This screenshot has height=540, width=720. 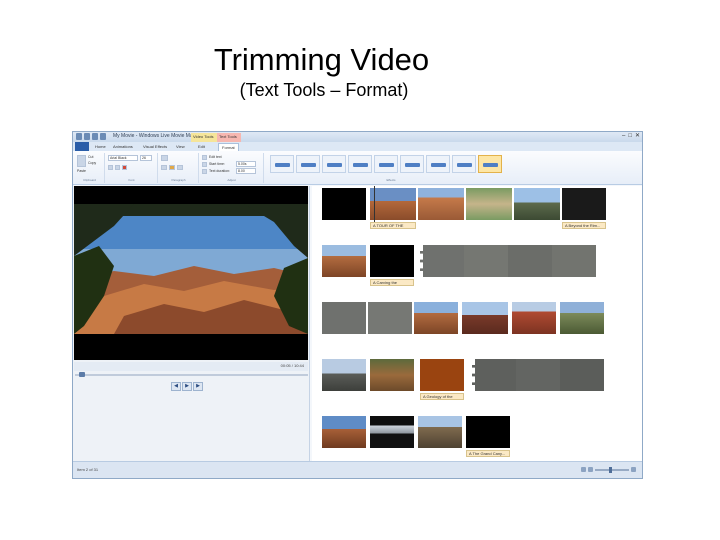 What do you see at coordinates (92, 163) in the screenshot?
I see `copy-button: Copy` at bounding box center [92, 163].